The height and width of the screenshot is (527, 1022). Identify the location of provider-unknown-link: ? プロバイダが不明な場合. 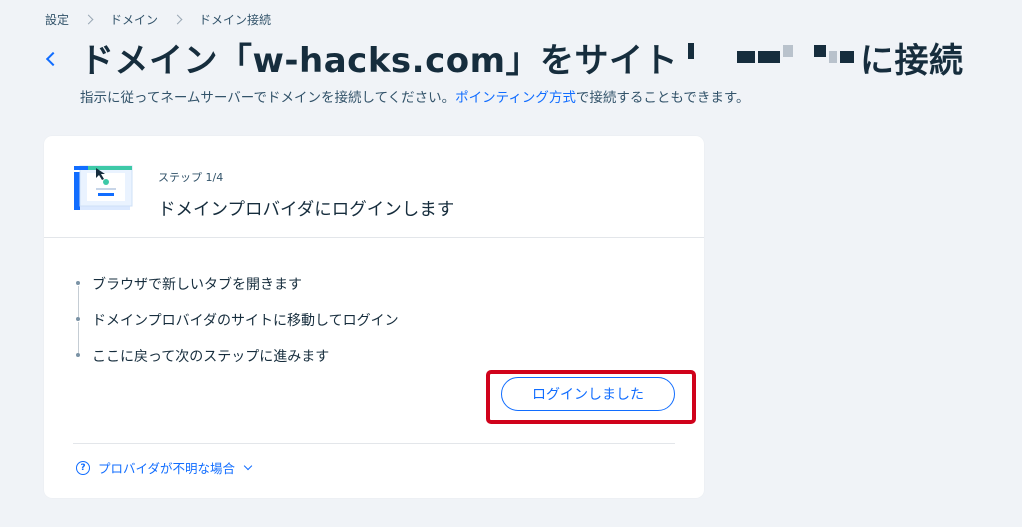
(164, 467).